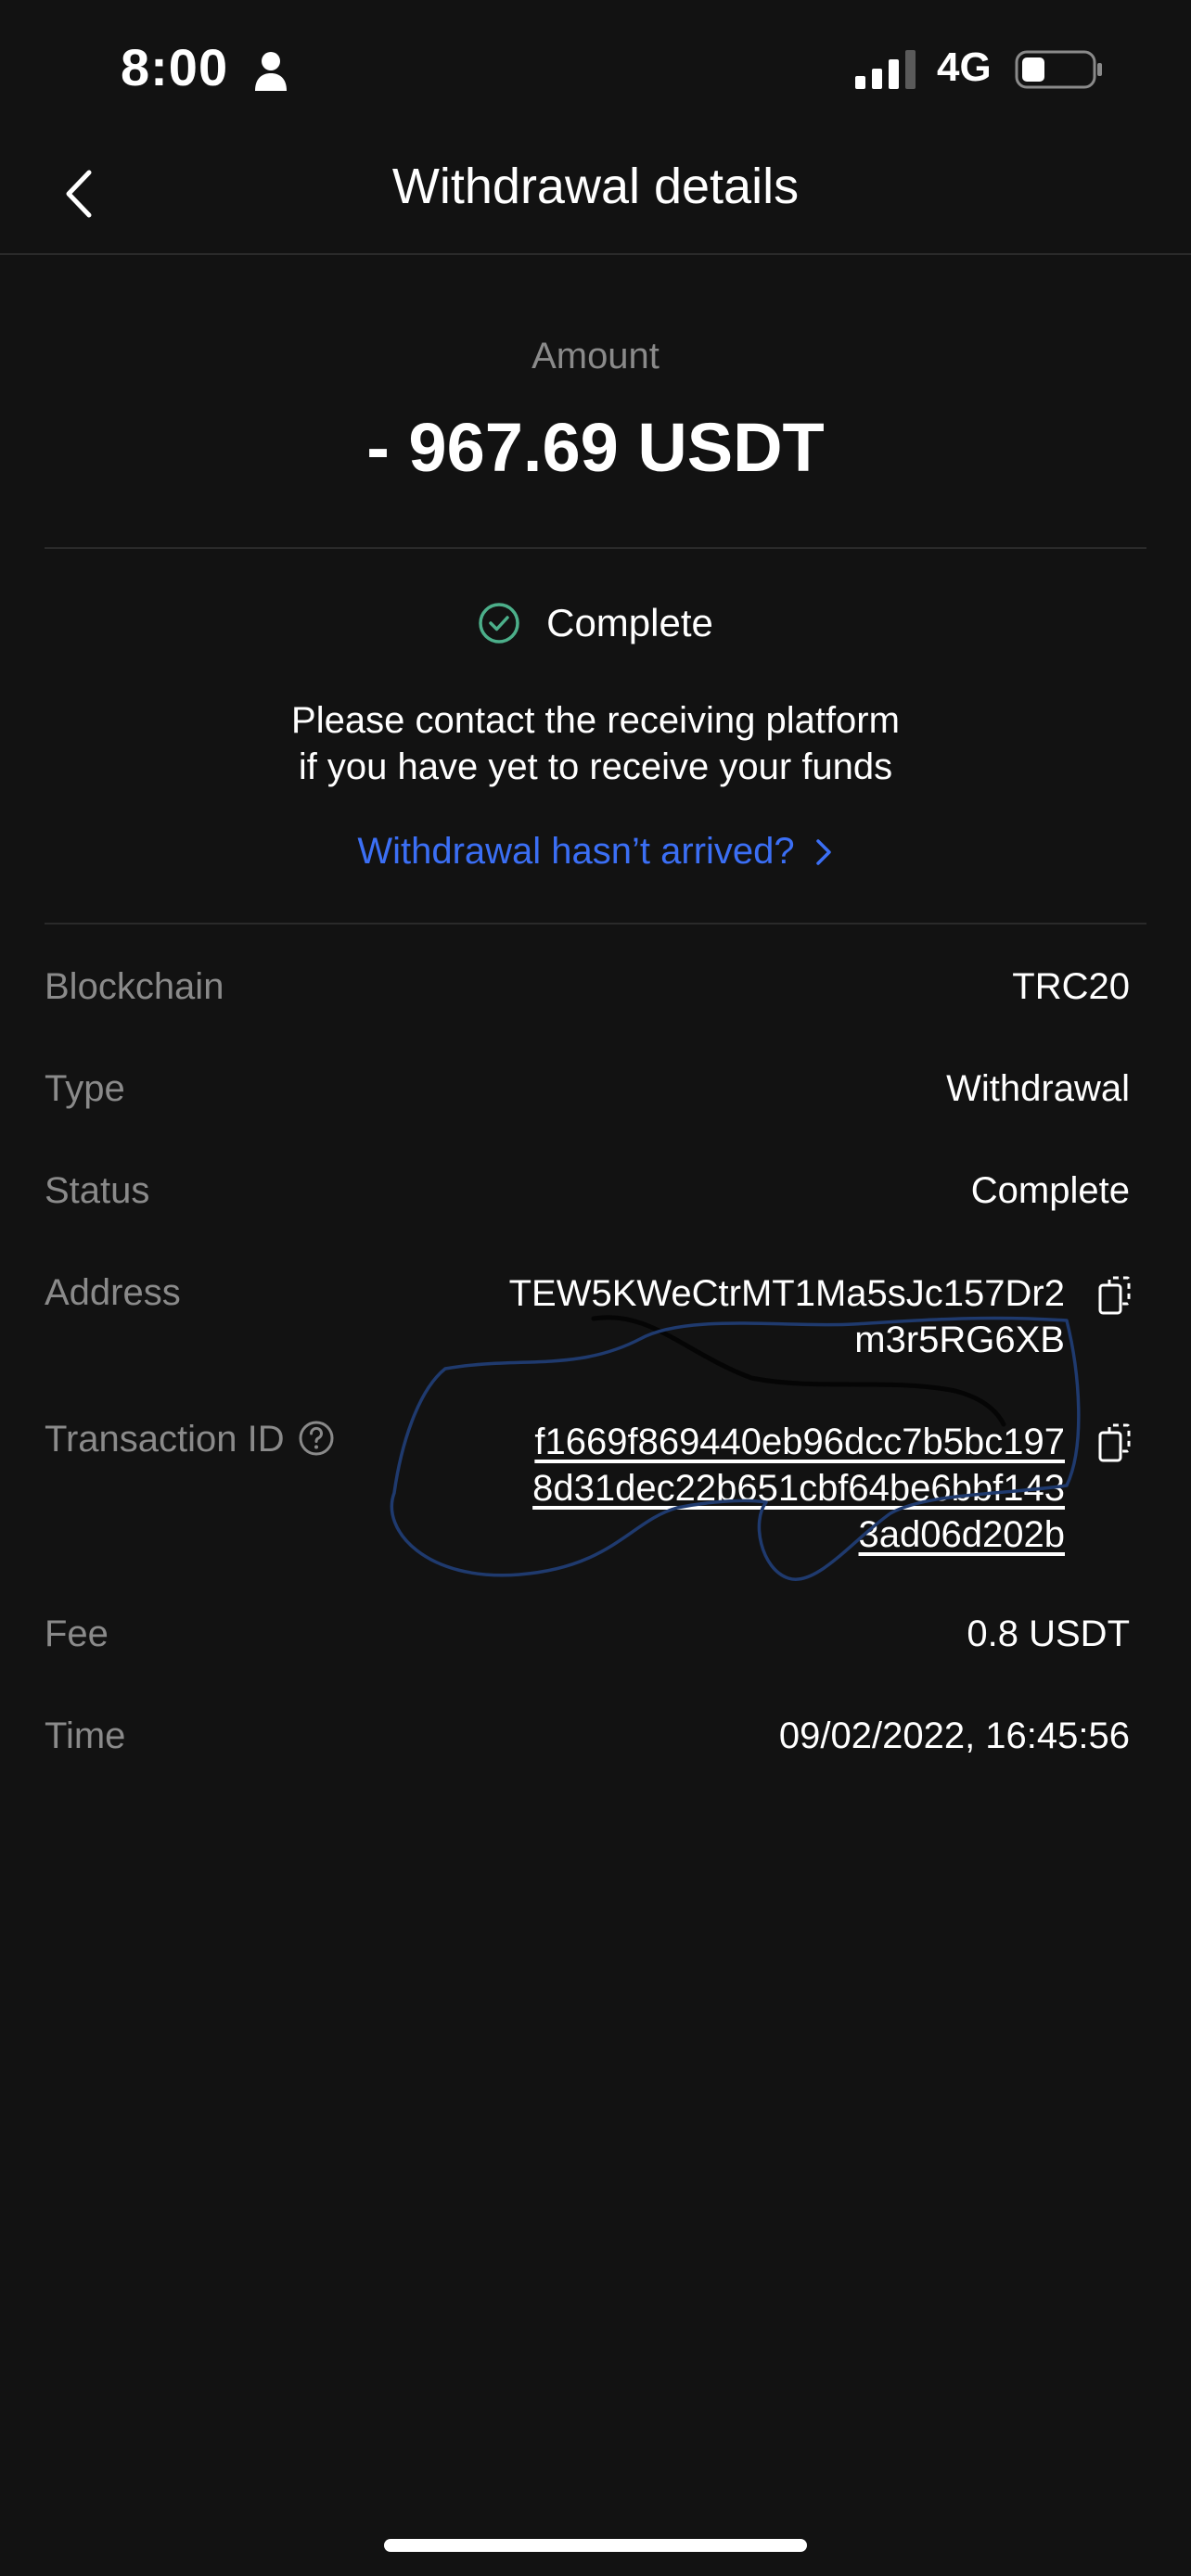 The height and width of the screenshot is (2576, 1191). What do you see at coordinates (595, 447) in the screenshot?
I see `amount-value: - 967.69 USDT` at bounding box center [595, 447].